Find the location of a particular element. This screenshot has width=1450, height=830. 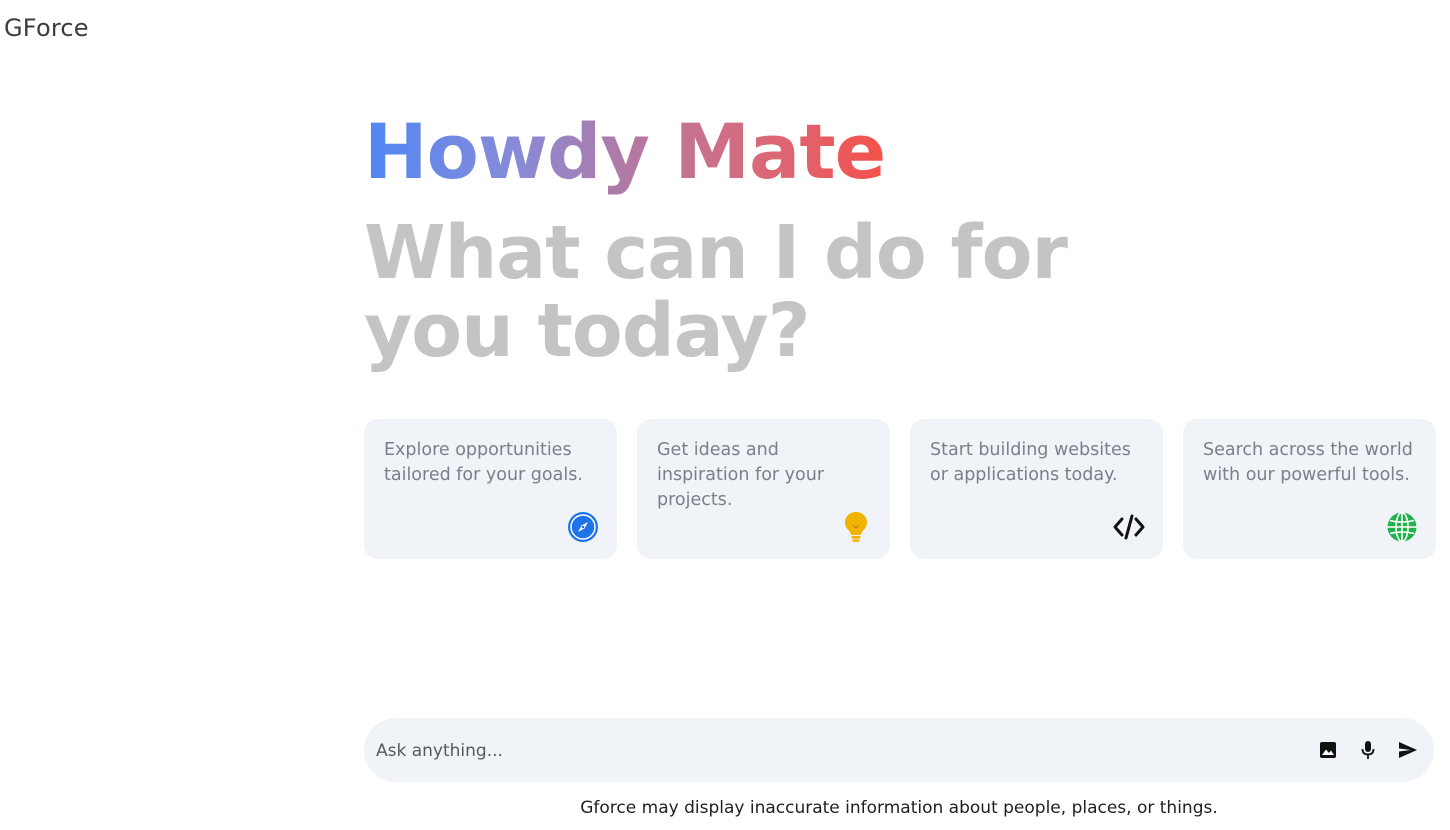

globe-icon is located at coordinates (1402, 527).